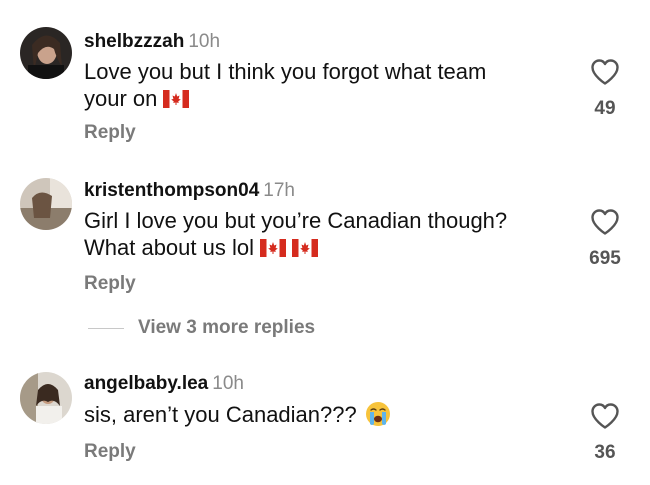 The width and height of the screenshot is (650, 485). I want to click on comment-meta: kristenthompson04 17h, so click(189, 191).